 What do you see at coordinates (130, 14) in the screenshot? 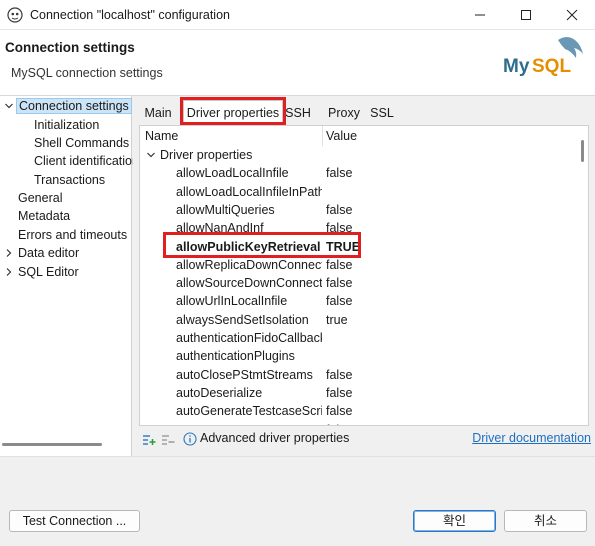
I see `window-title: Connection "localhost" configuration` at bounding box center [130, 14].